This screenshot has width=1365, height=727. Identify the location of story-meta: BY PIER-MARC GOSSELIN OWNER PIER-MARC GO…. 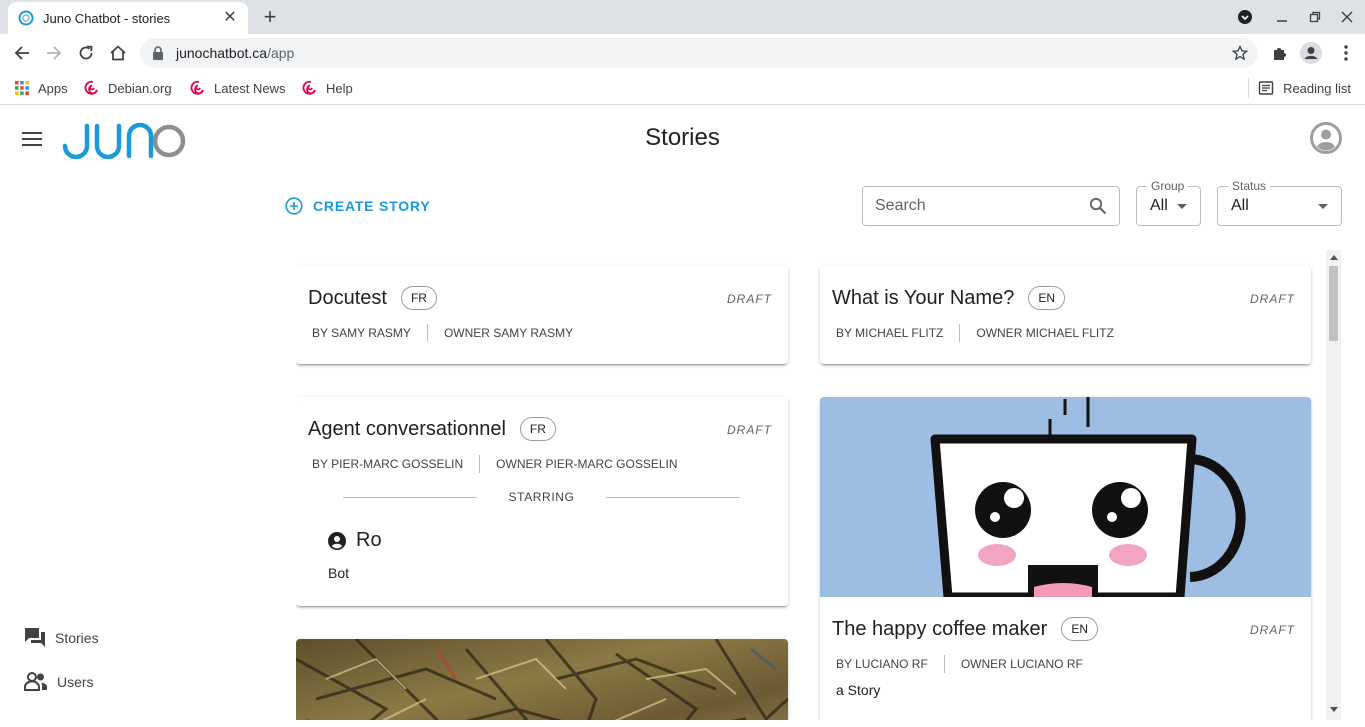
(495, 464).